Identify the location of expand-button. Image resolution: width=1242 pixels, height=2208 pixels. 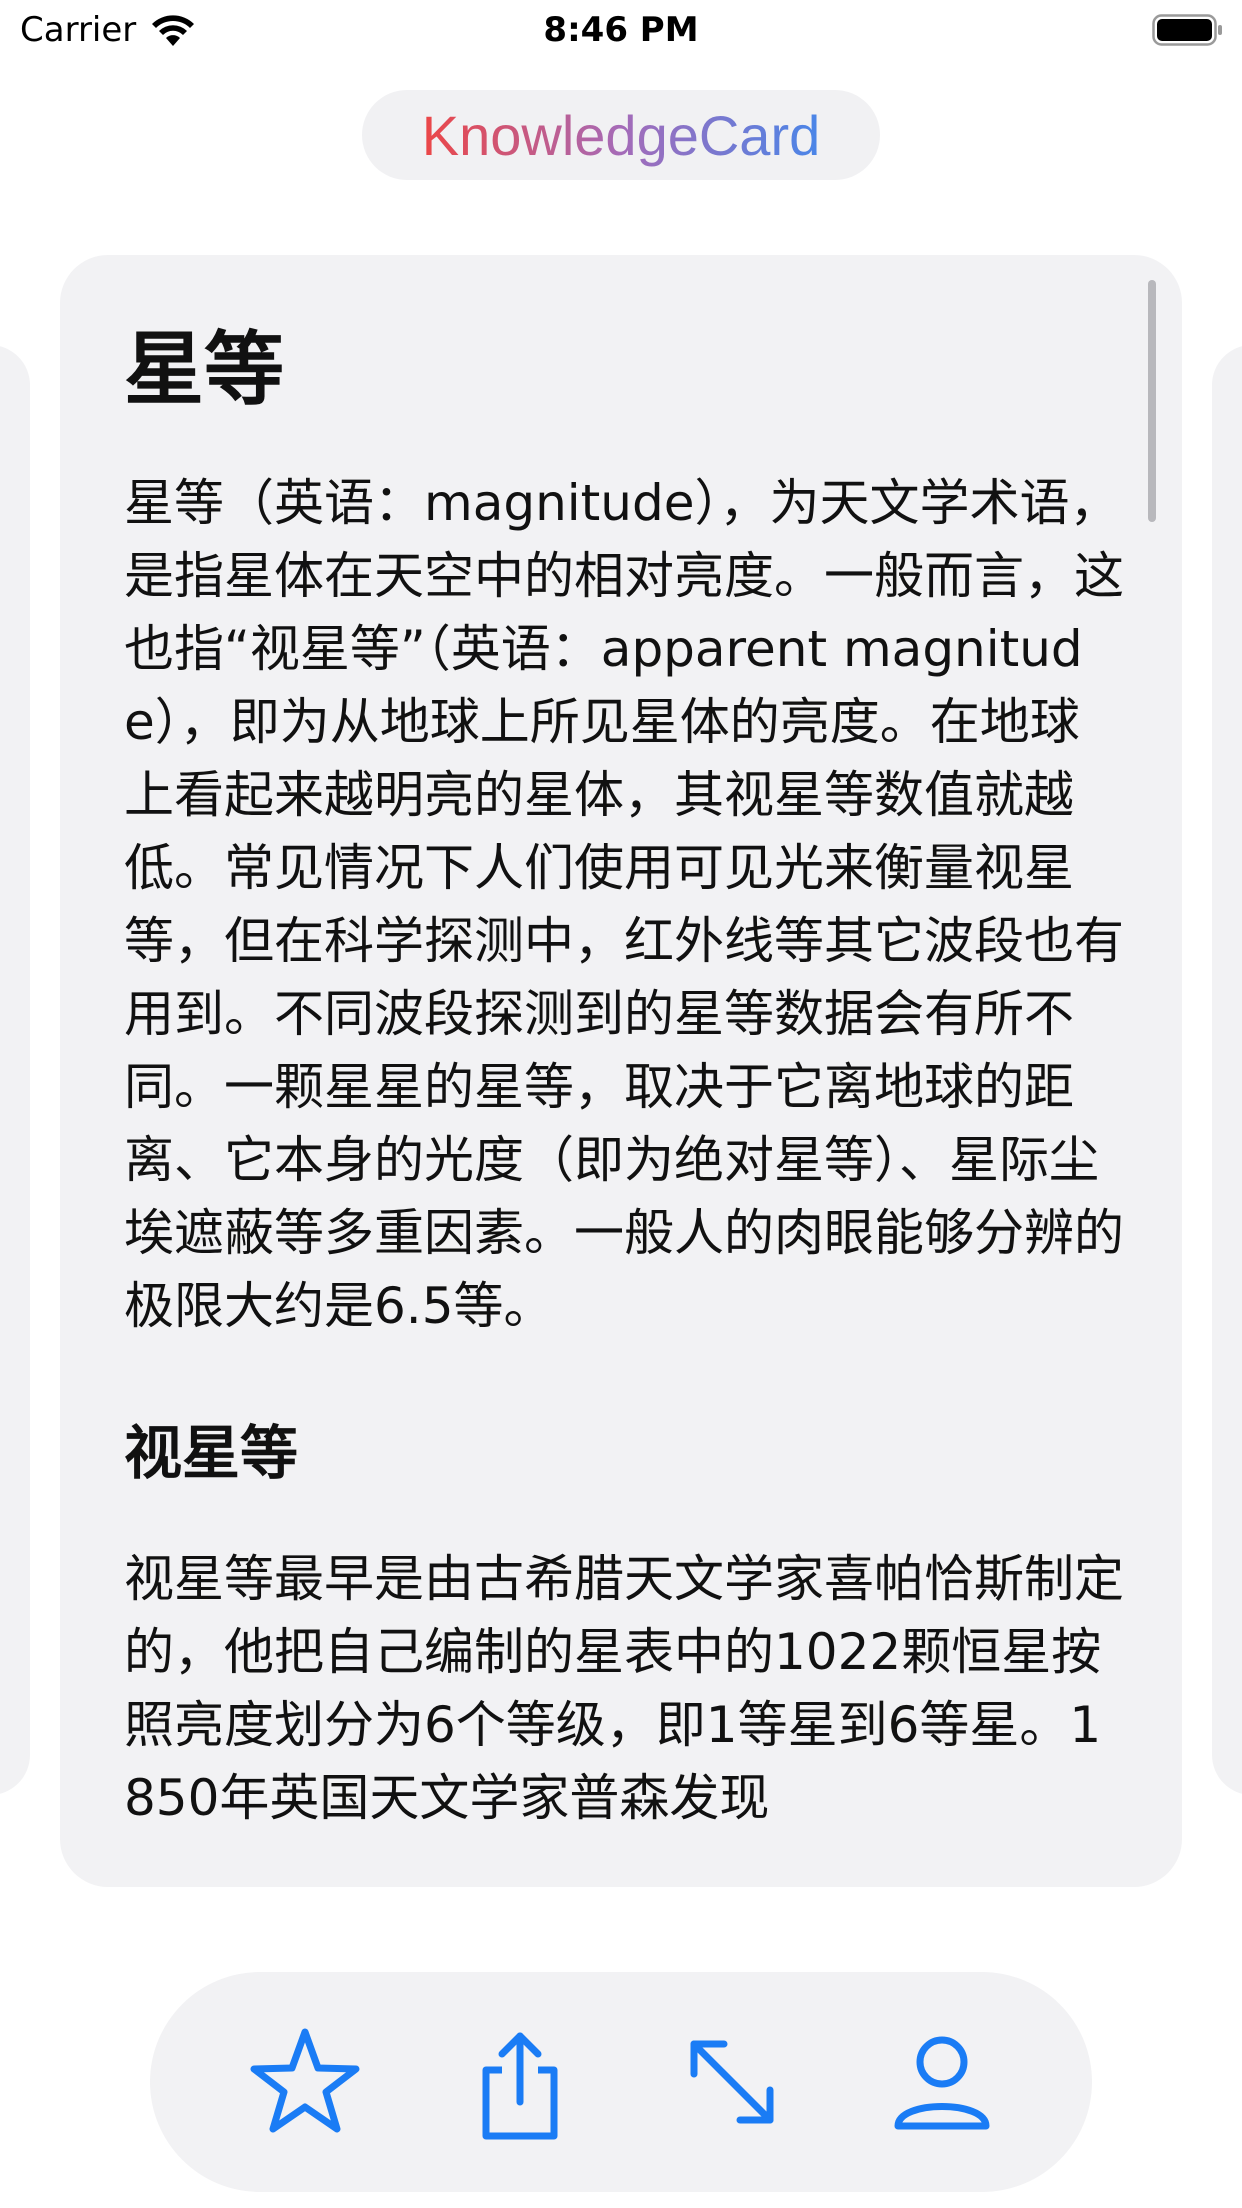
(732, 2082).